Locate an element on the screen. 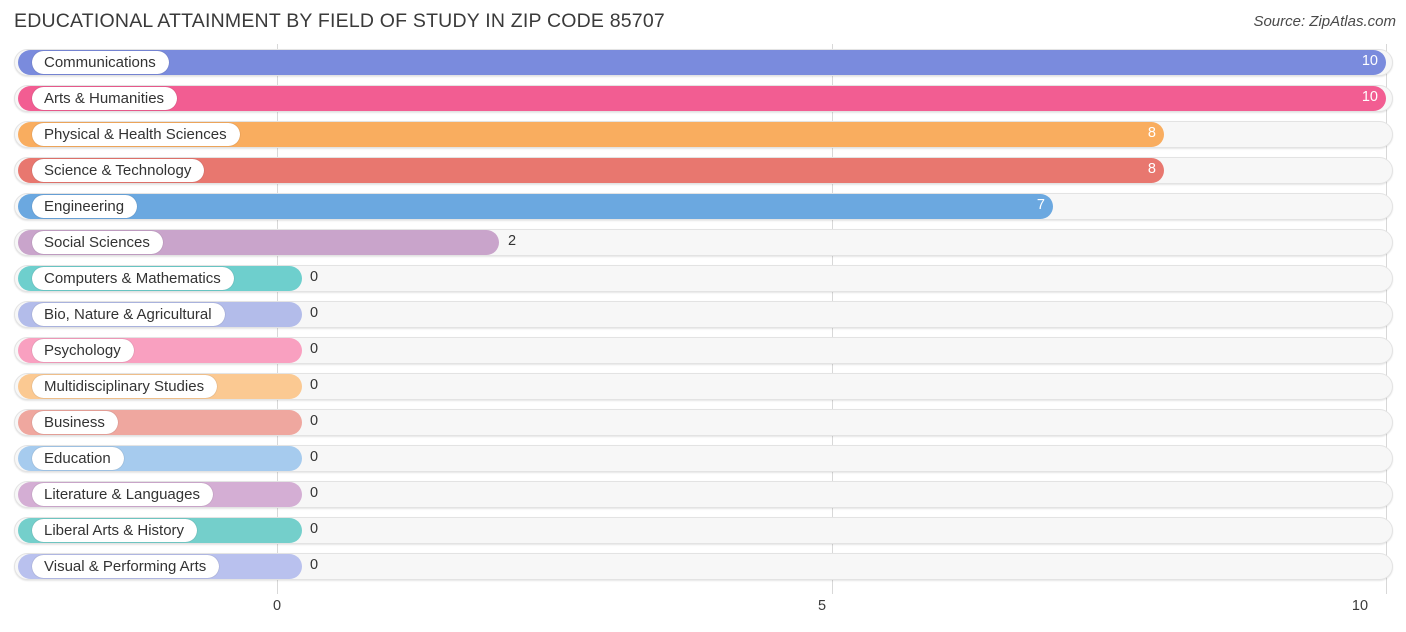 Image resolution: width=1406 pixels, height=632 pixels. bar-row: Science & Technology 8 is located at coordinates (703, 170).